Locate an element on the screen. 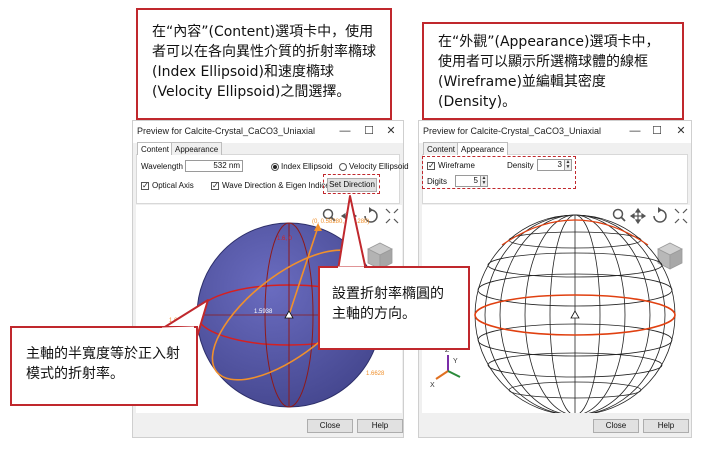 This screenshot has width=710, height=453. axis-triad-icon: Z Y X is located at coordinates (445, 368).